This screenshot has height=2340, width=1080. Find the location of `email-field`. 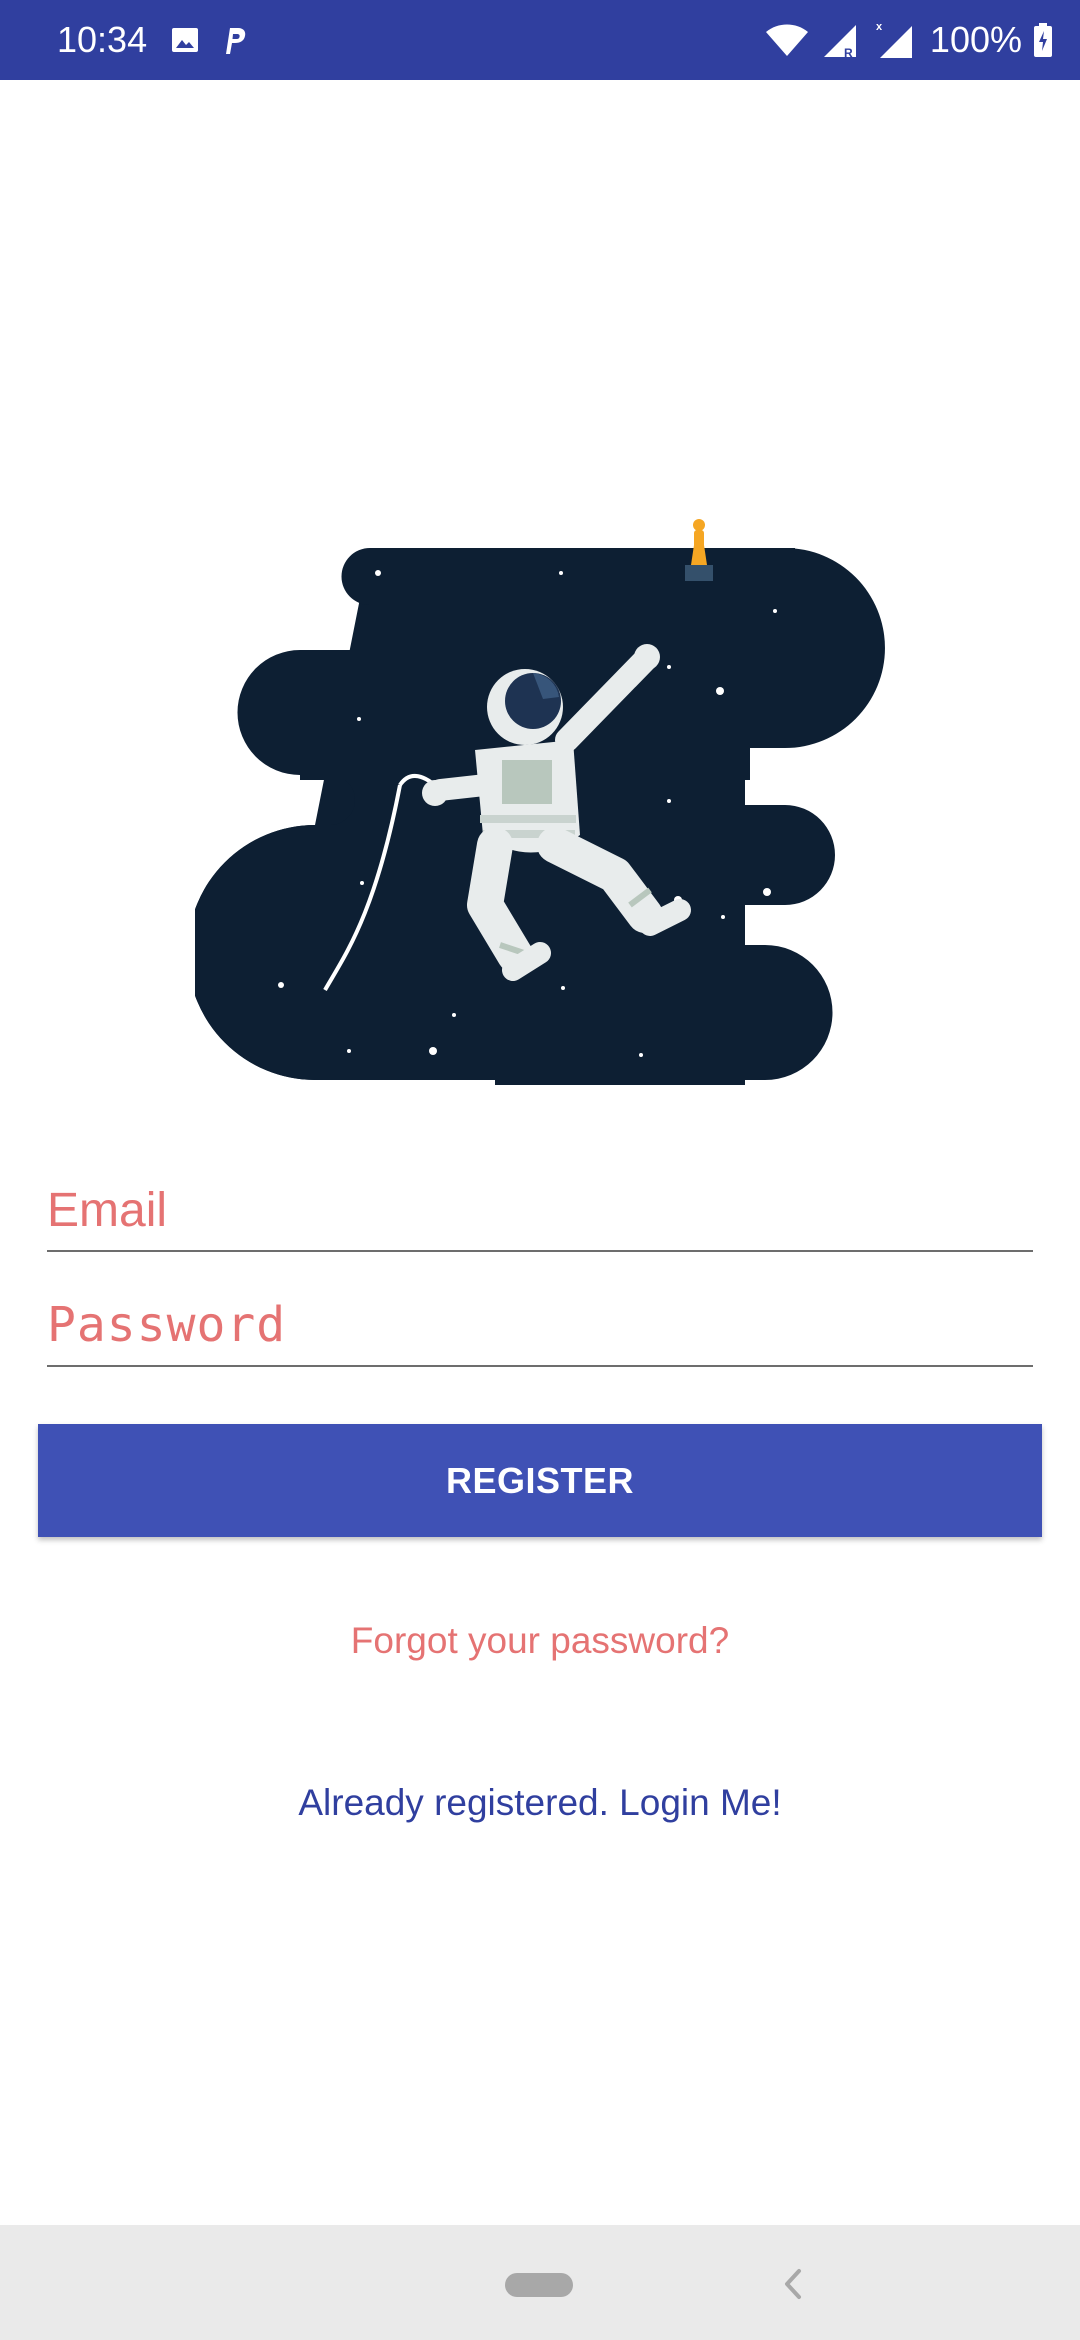

email-field is located at coordinates (540, 1210).